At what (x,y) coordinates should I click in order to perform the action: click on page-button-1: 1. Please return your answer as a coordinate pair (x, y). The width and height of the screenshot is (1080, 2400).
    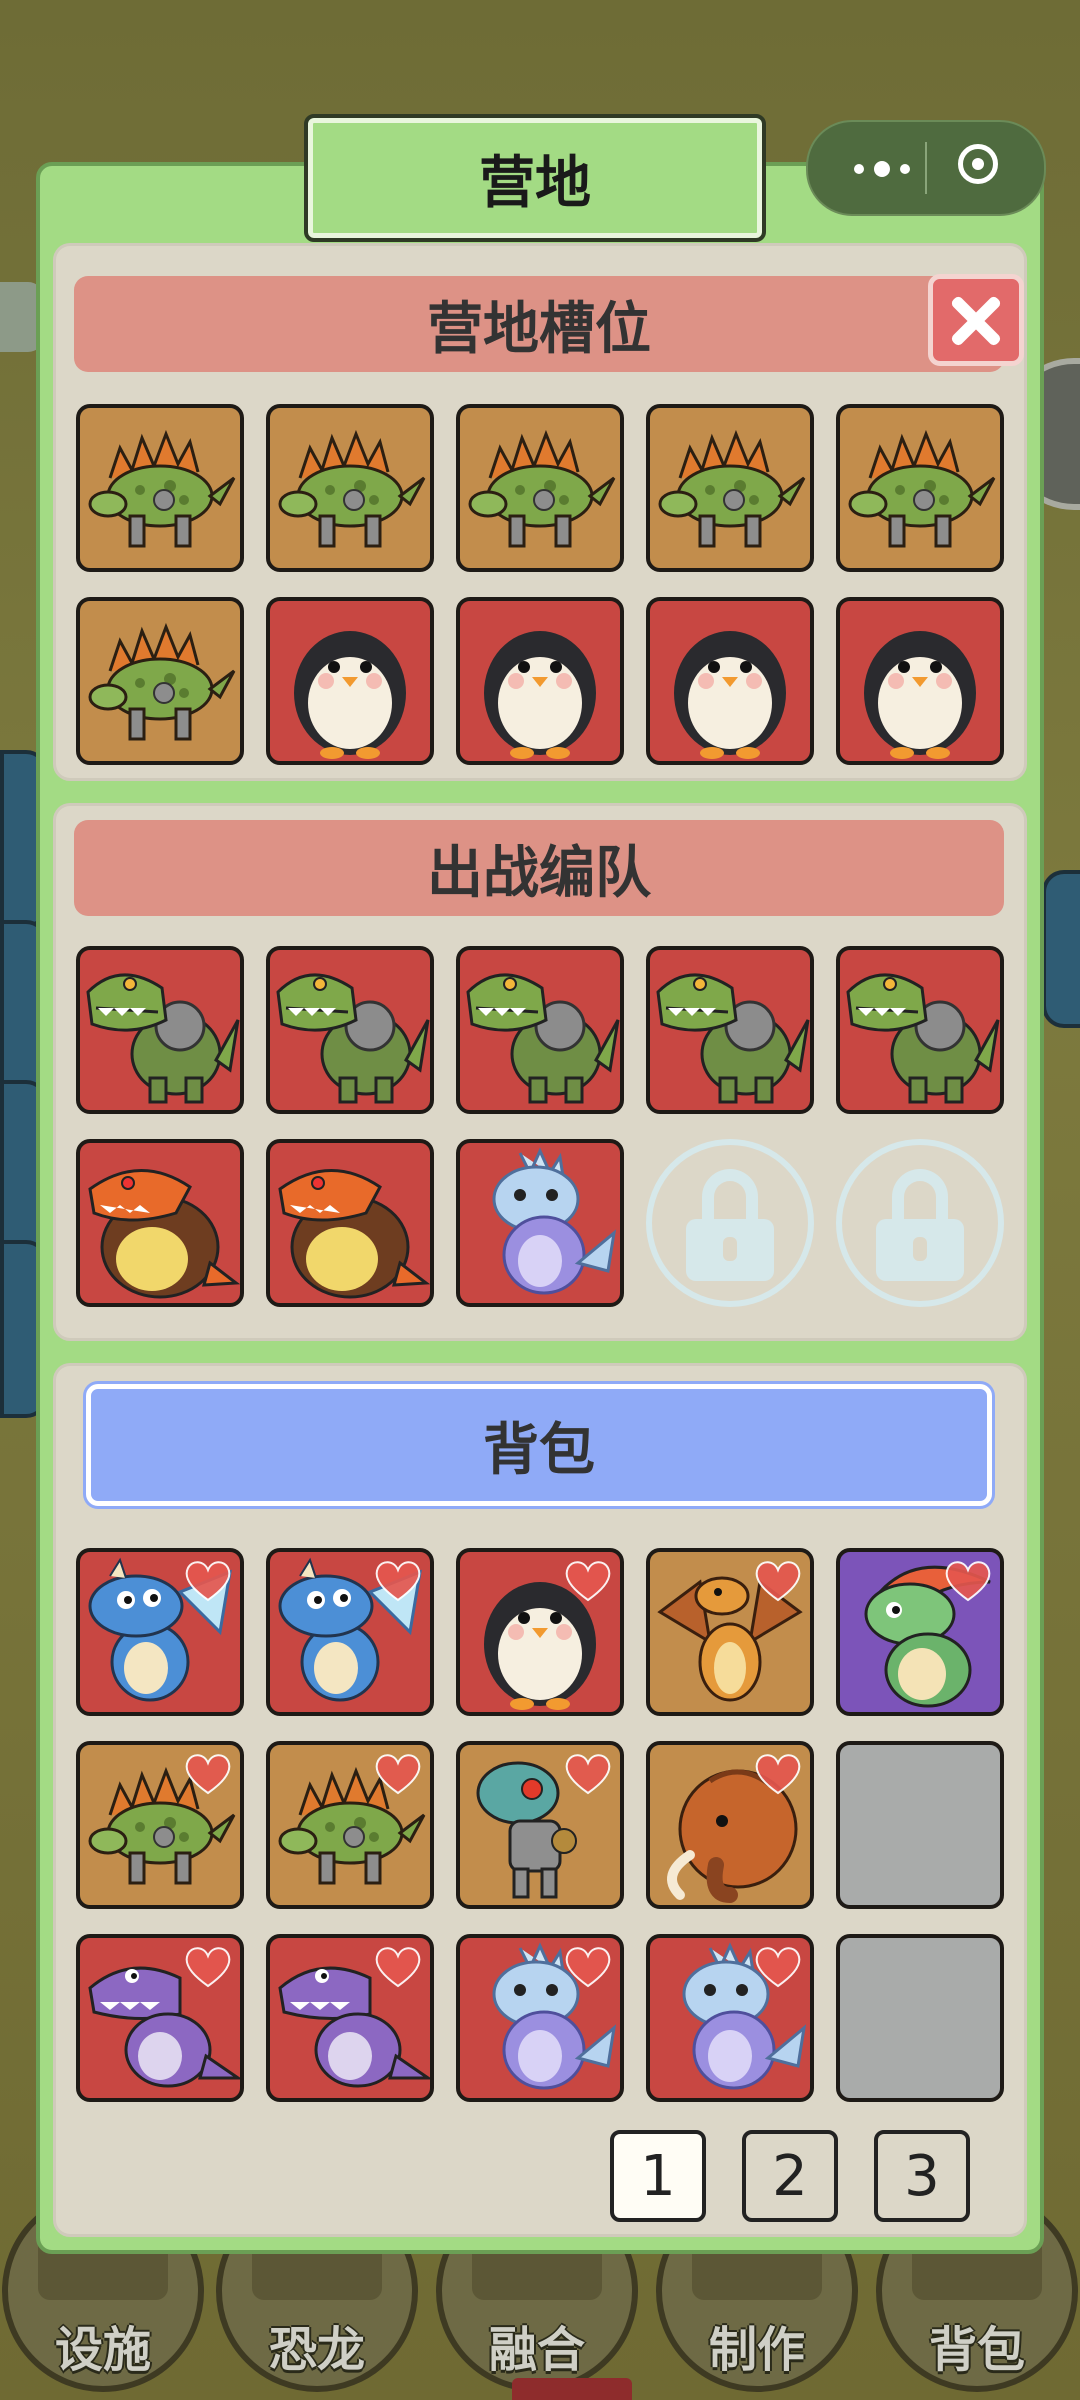
    Looking at the image, I should click on (658, 2176).